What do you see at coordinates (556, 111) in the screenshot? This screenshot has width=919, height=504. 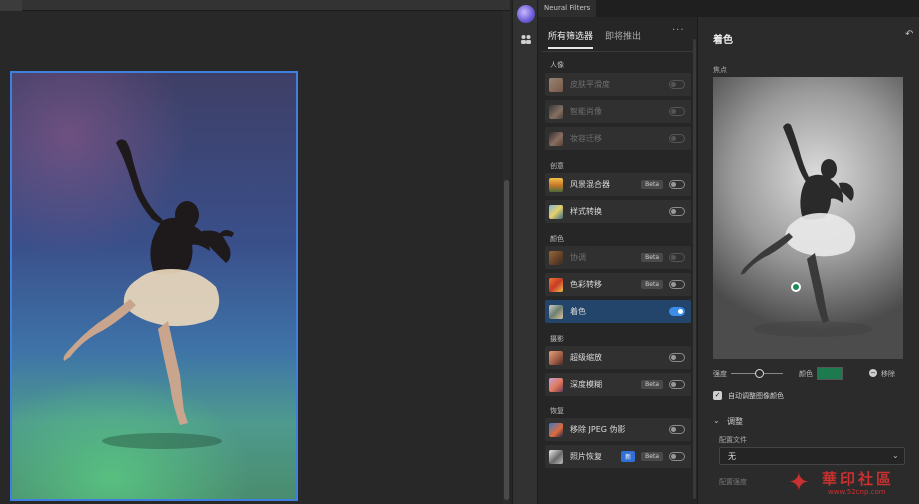 I see `smart-portrait-thumbnail` at bounding box center [556, 111].